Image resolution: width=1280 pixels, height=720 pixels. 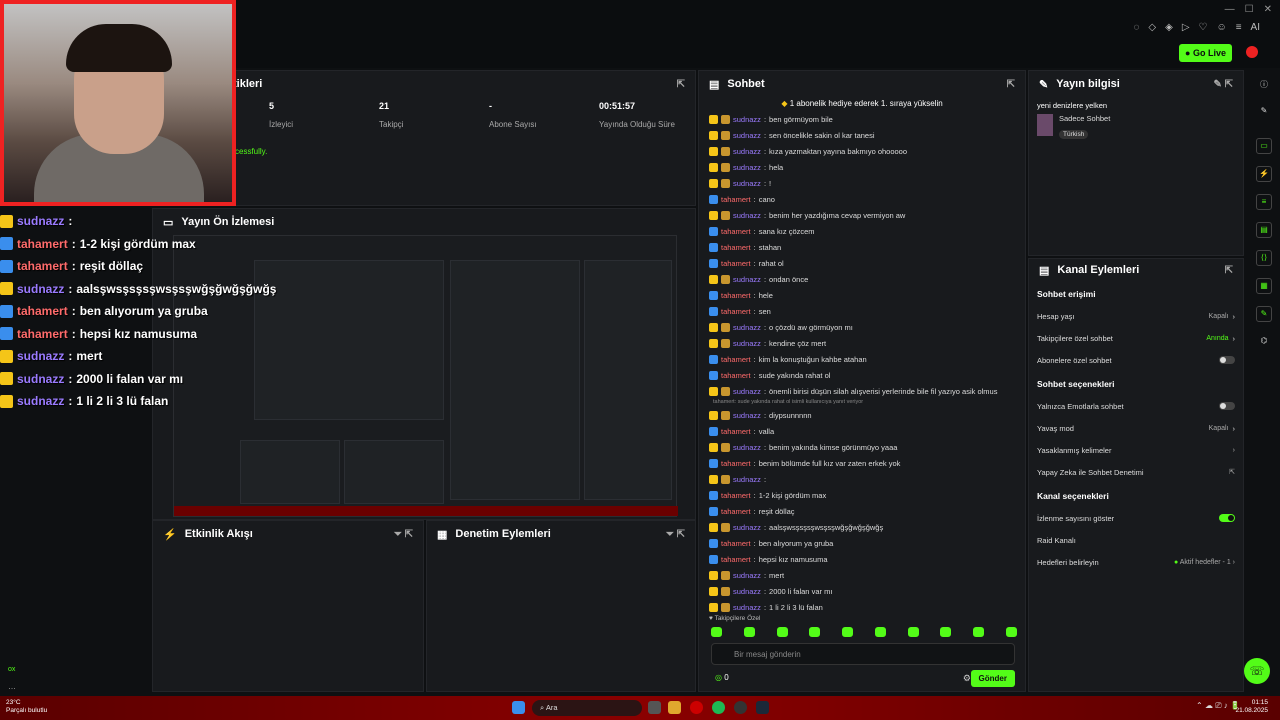 What do you see at coordinates (675, 534) in the screenshot?
I see `filter-icon: ⏷ ⇱` at bounding box center [675, 534].